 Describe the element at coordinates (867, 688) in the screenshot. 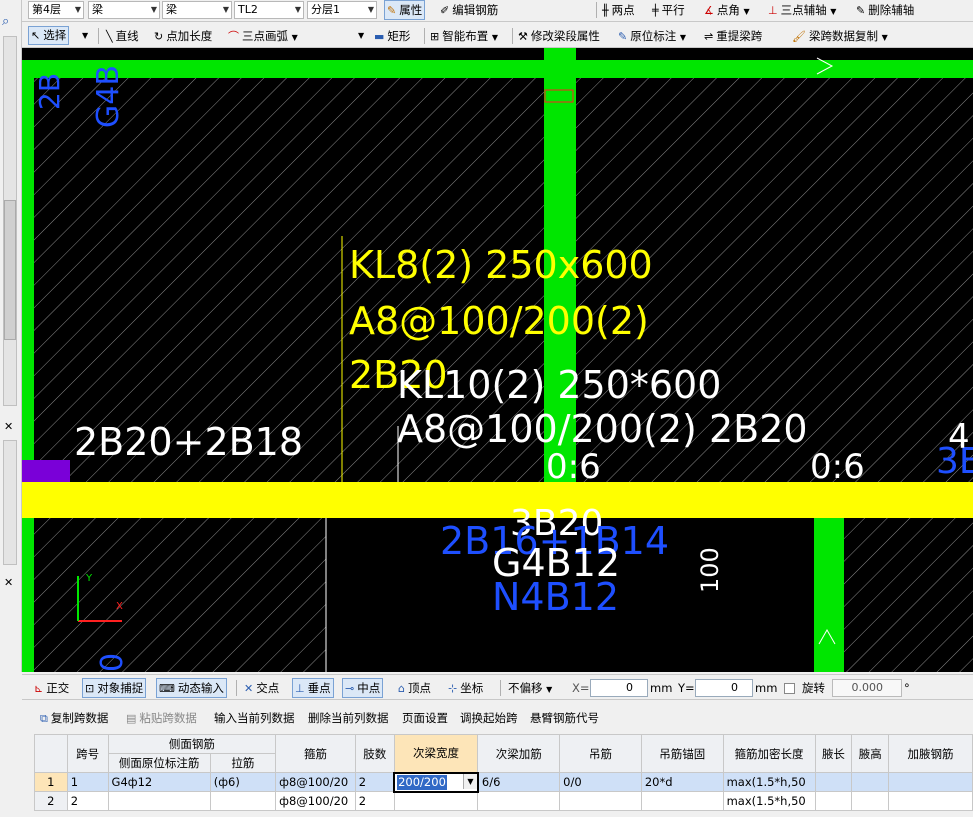

I see `rotate-input: 0.000` at that location.